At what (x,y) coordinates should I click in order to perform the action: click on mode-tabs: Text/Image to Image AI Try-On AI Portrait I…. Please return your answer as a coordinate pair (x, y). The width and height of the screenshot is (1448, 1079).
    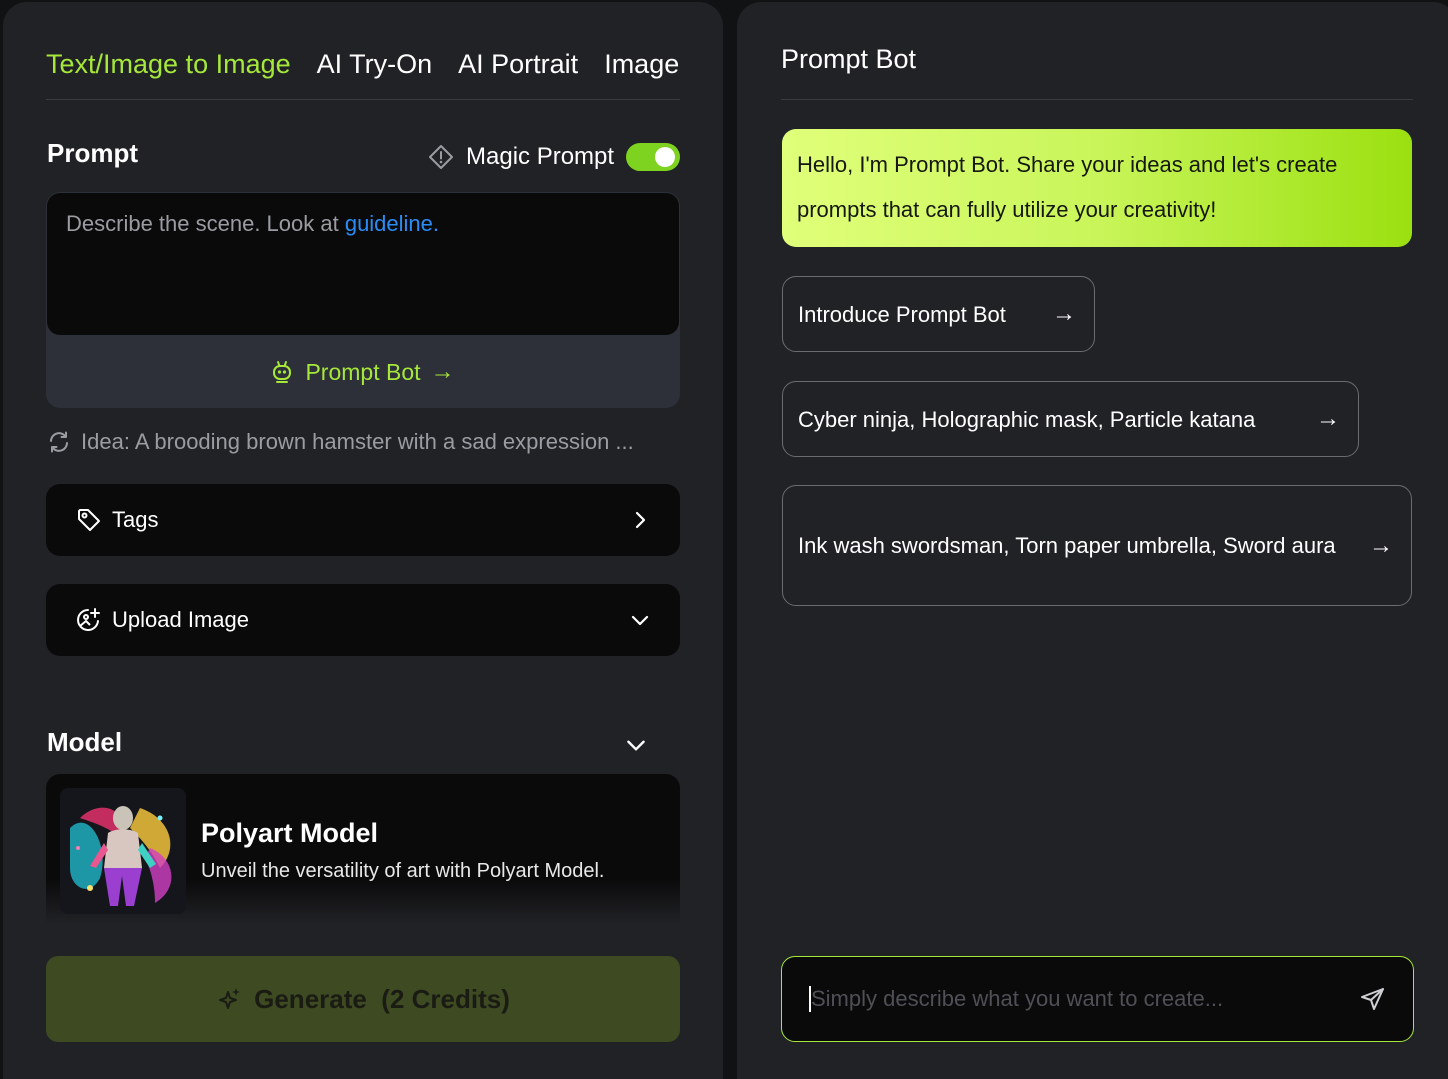
    Looking at the image, I should click on (363, 71).